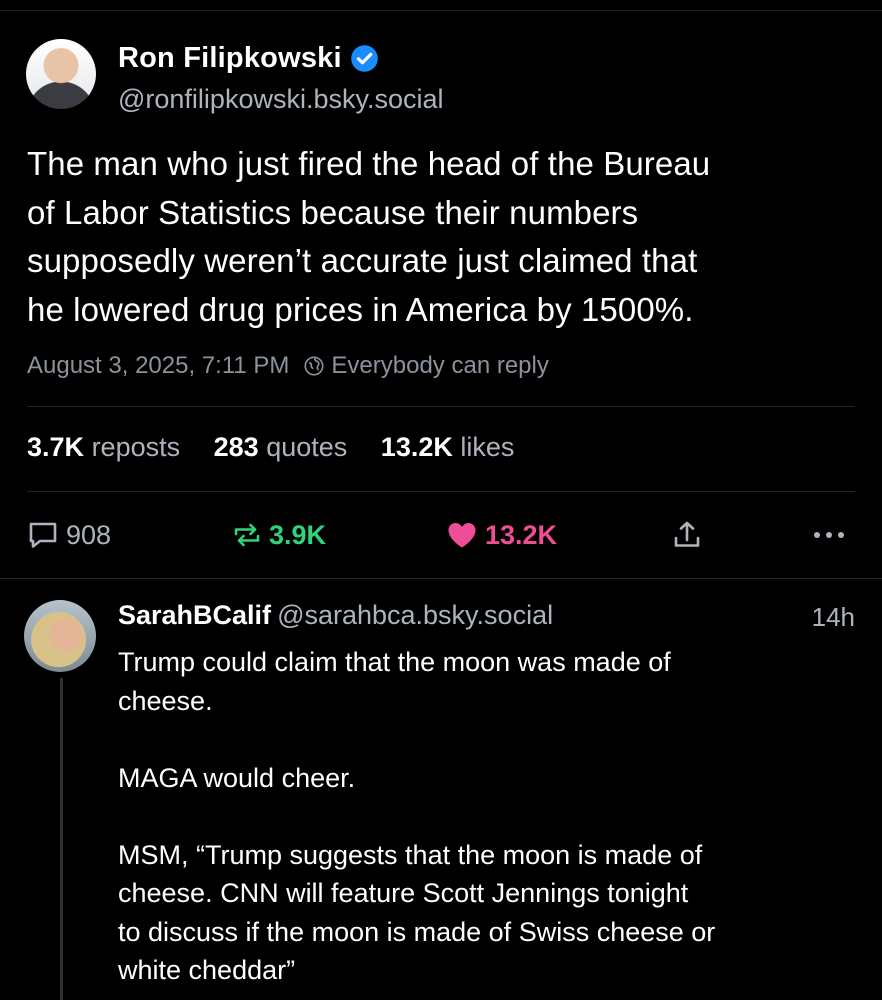 Image resolution: width=882 pixels, height=1000 pixels. I want to click on reply-count: 908, so click(89, 534).